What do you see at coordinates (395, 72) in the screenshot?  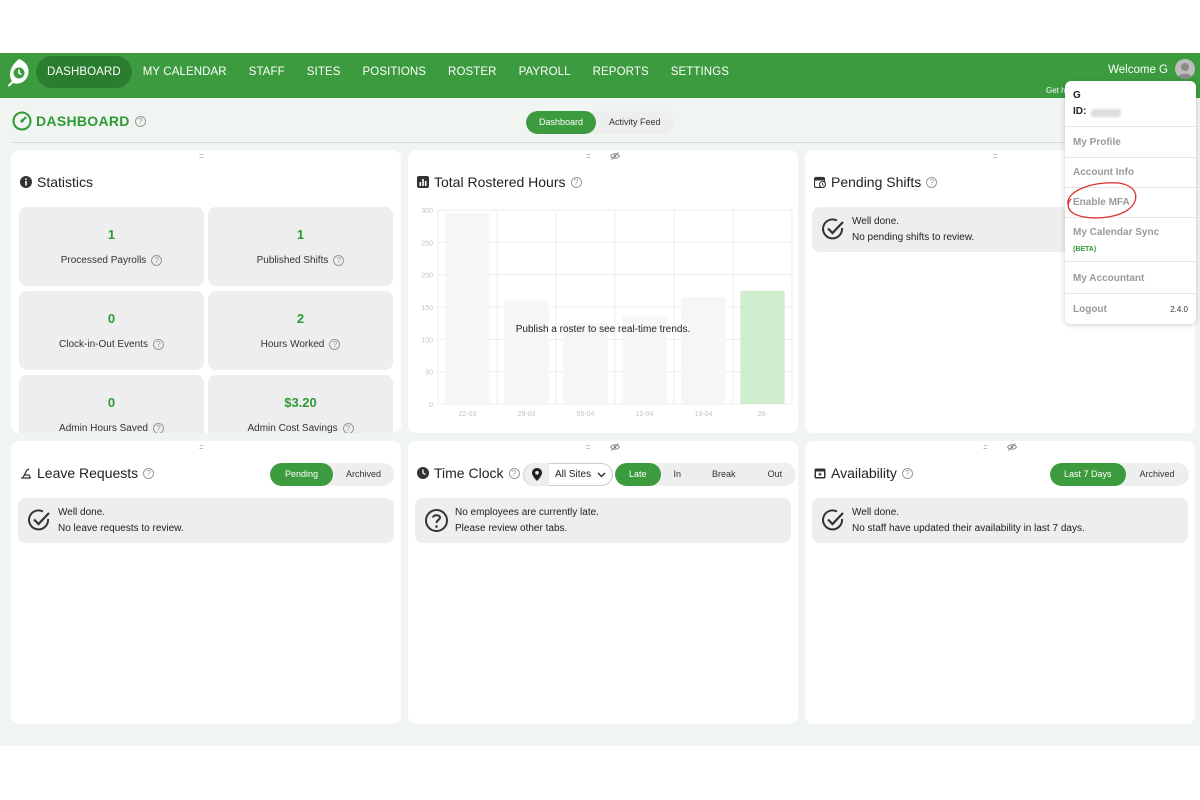 I see `nav-item-positions: POSITIONS` at bounding box center [395, 72].